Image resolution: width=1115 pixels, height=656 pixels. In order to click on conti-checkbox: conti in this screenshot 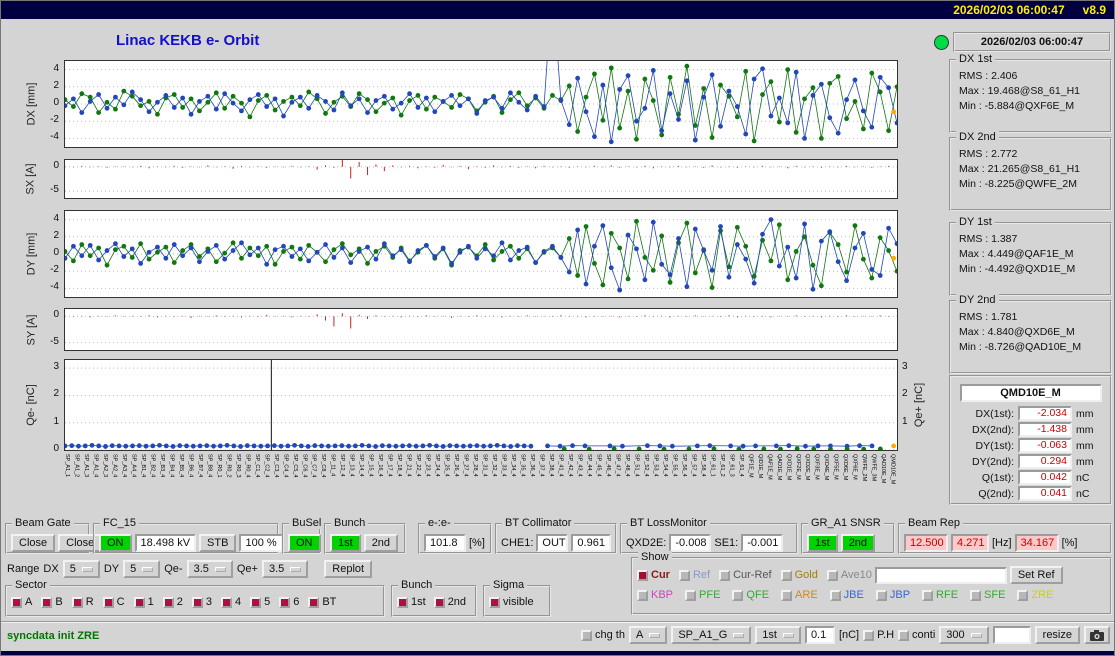, I will do `click(916, 635)`.